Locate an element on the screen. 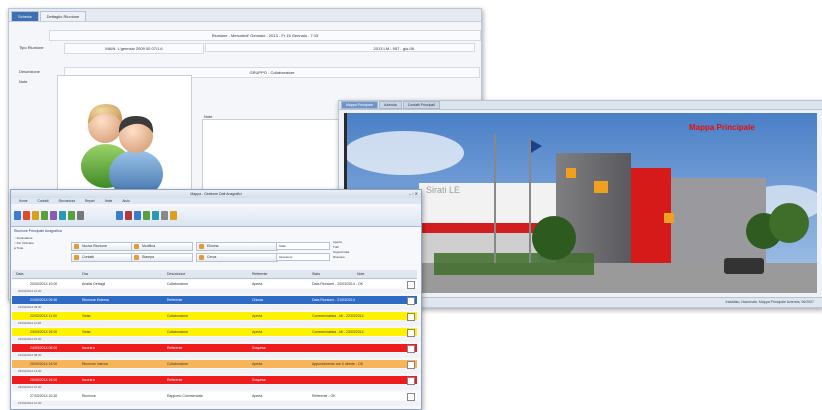  table-cell-type: Incontro is located at coordinates (88, 348).